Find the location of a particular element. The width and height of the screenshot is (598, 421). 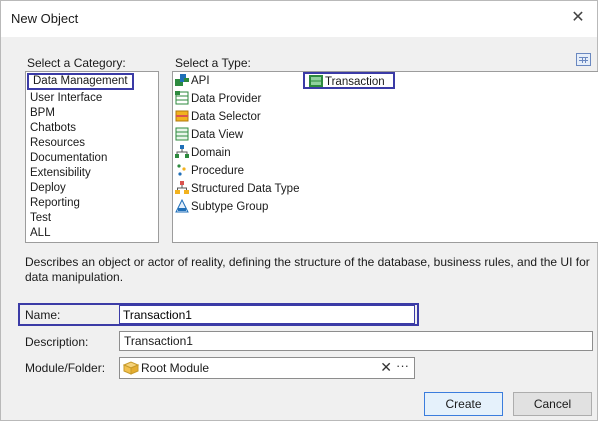

category-item-user-interface: User Interface is located at coordinates (66, 98).